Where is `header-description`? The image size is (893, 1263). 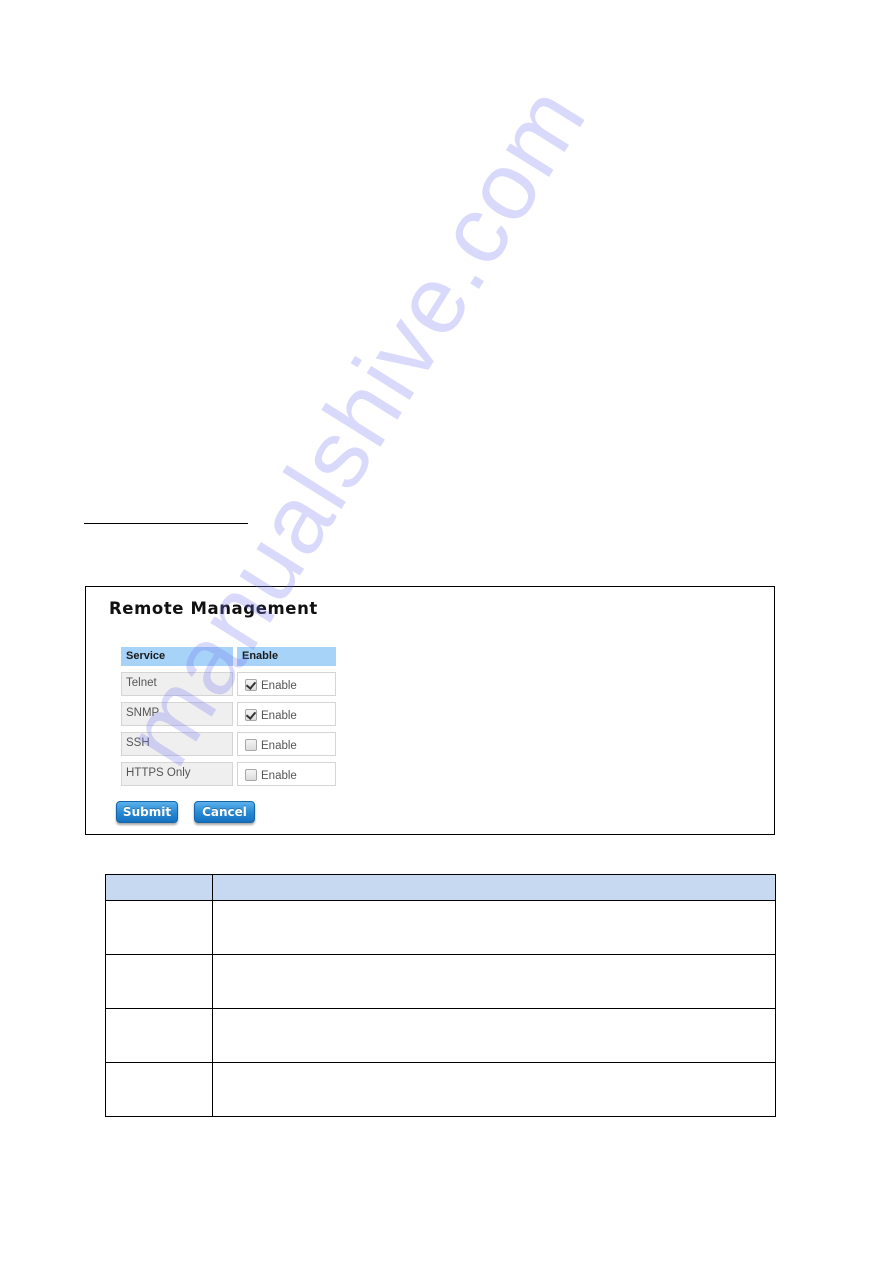
header-description is located at coordinates (494, 887).